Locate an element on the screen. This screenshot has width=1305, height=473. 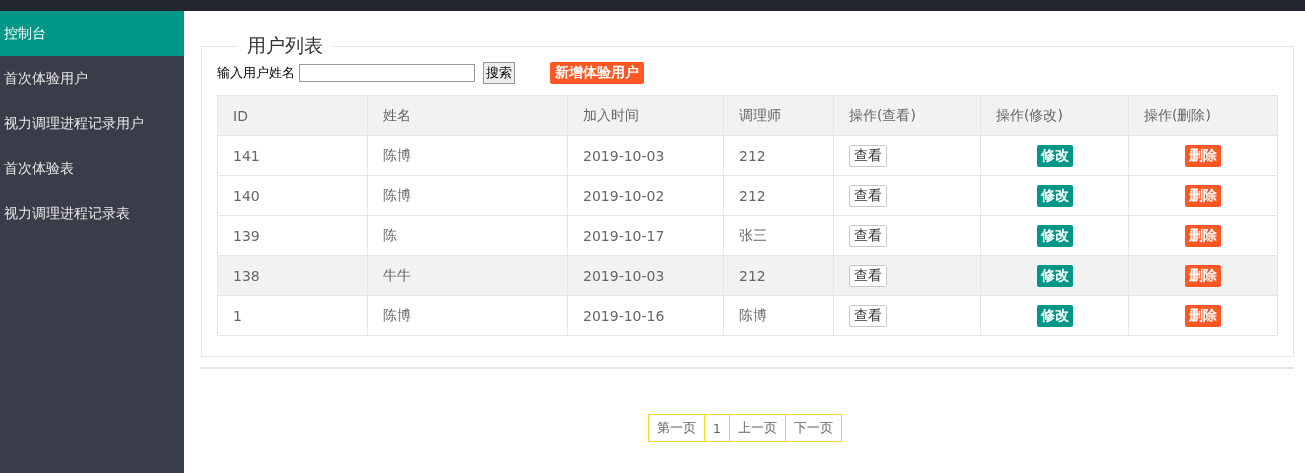
table-cell: 141 is located at coordinates (292, 155).